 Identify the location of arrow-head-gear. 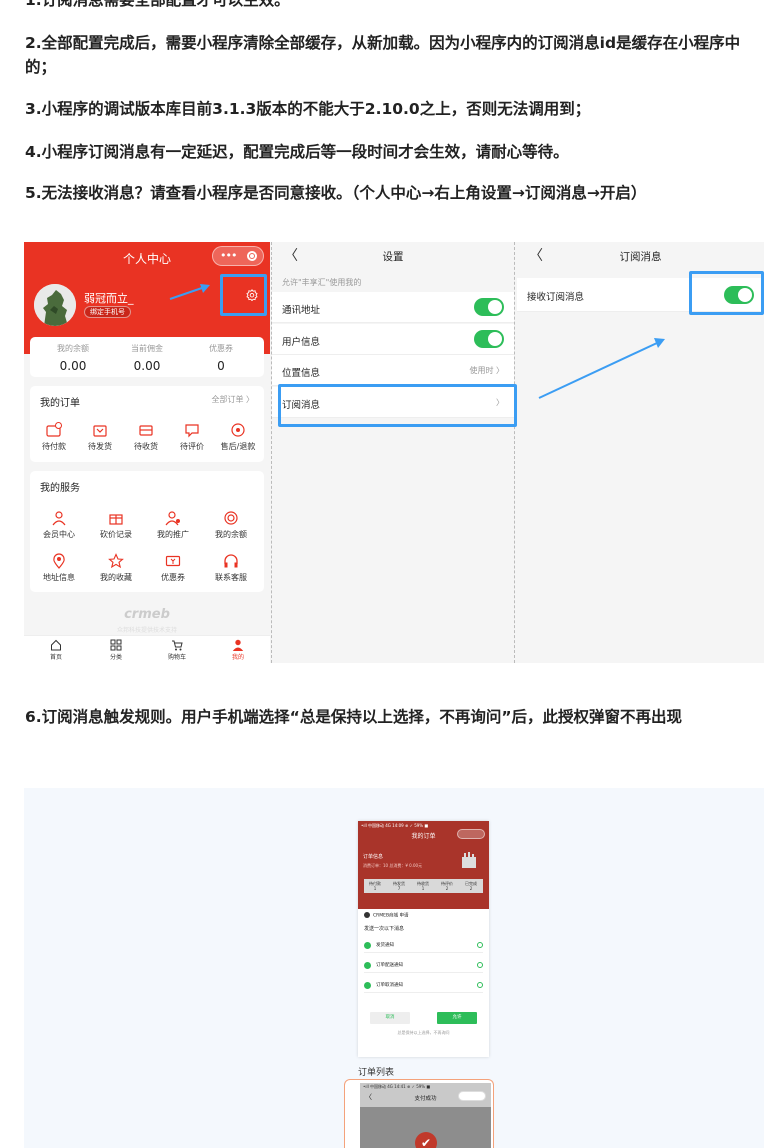
(205, 288).